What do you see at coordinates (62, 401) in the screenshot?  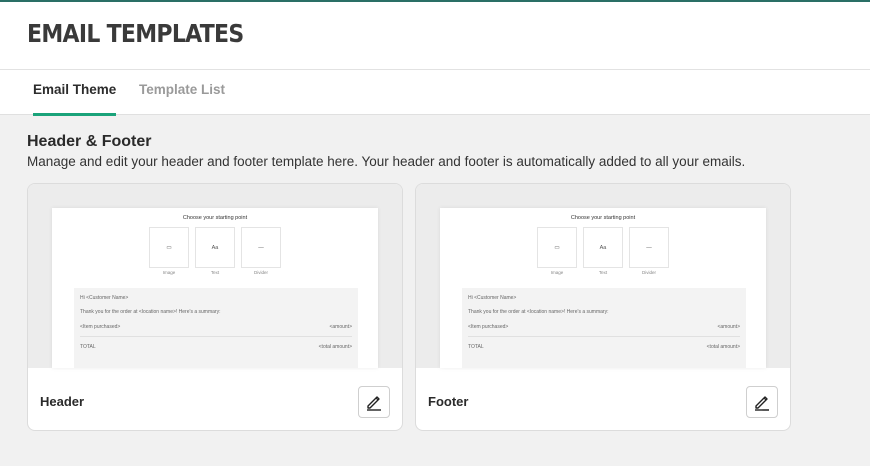 I see `card-label: Header` at bounding box center [62, 401].